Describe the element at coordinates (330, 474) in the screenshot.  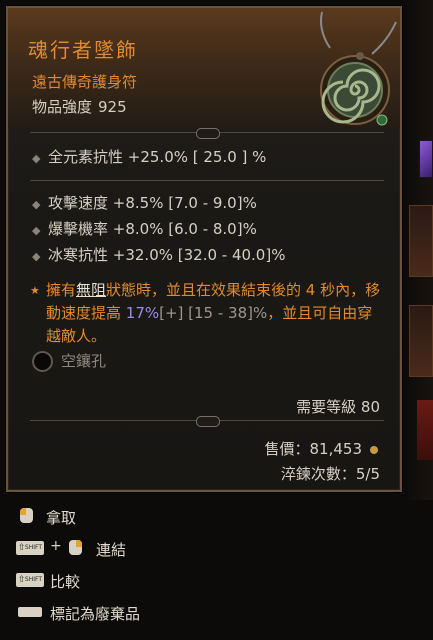
I see `temper-count: 淬鍊次數：5/5` at that location.